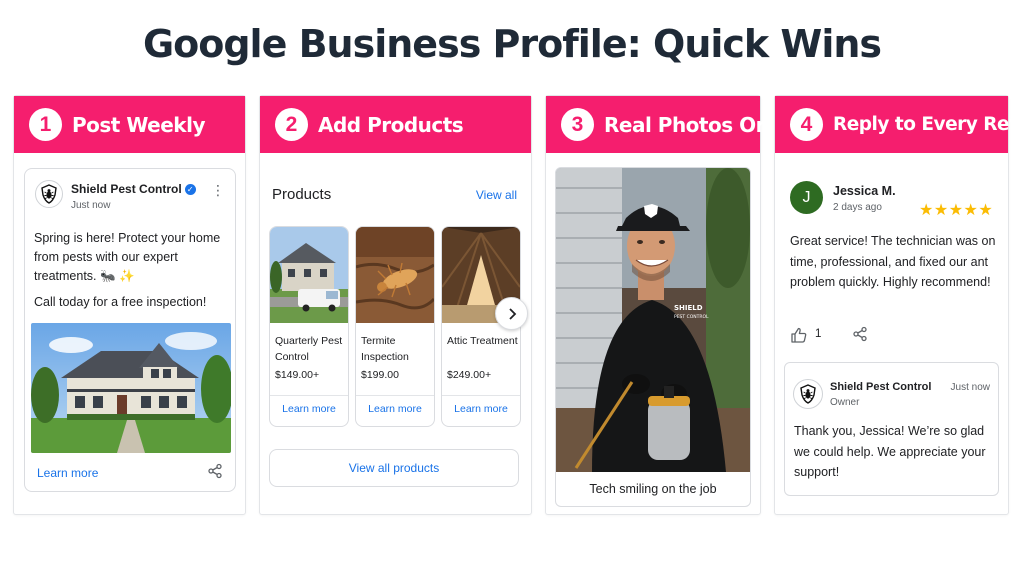  I want to click on panel-header: 3 Real Photos Only, so click(667, 124).